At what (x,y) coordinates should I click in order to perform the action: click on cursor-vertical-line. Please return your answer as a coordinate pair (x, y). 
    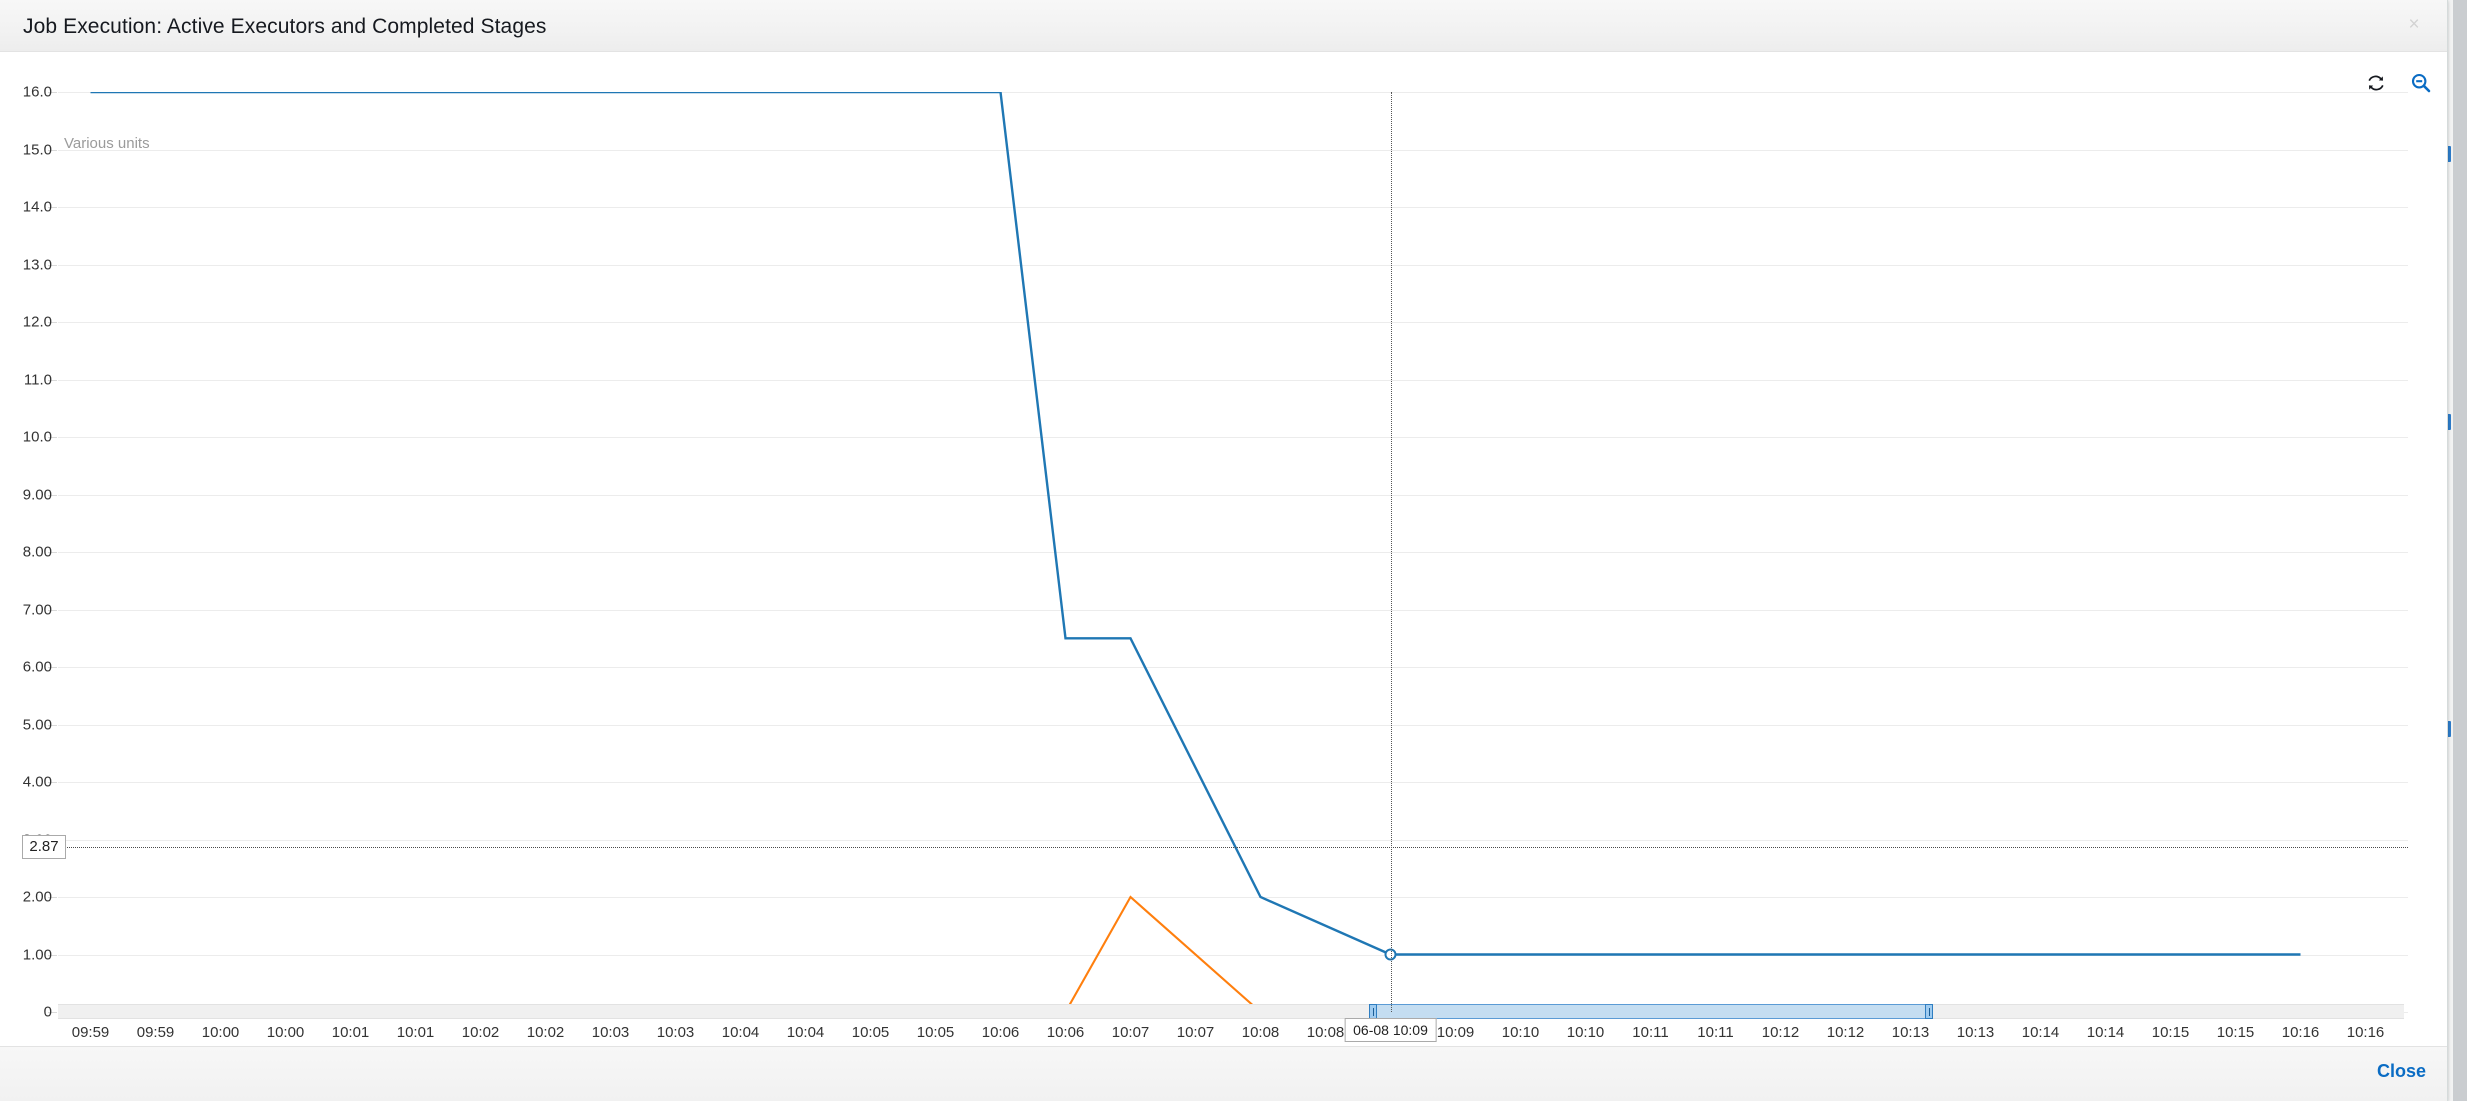
    Looking at the image, I should click on (1391, 552).